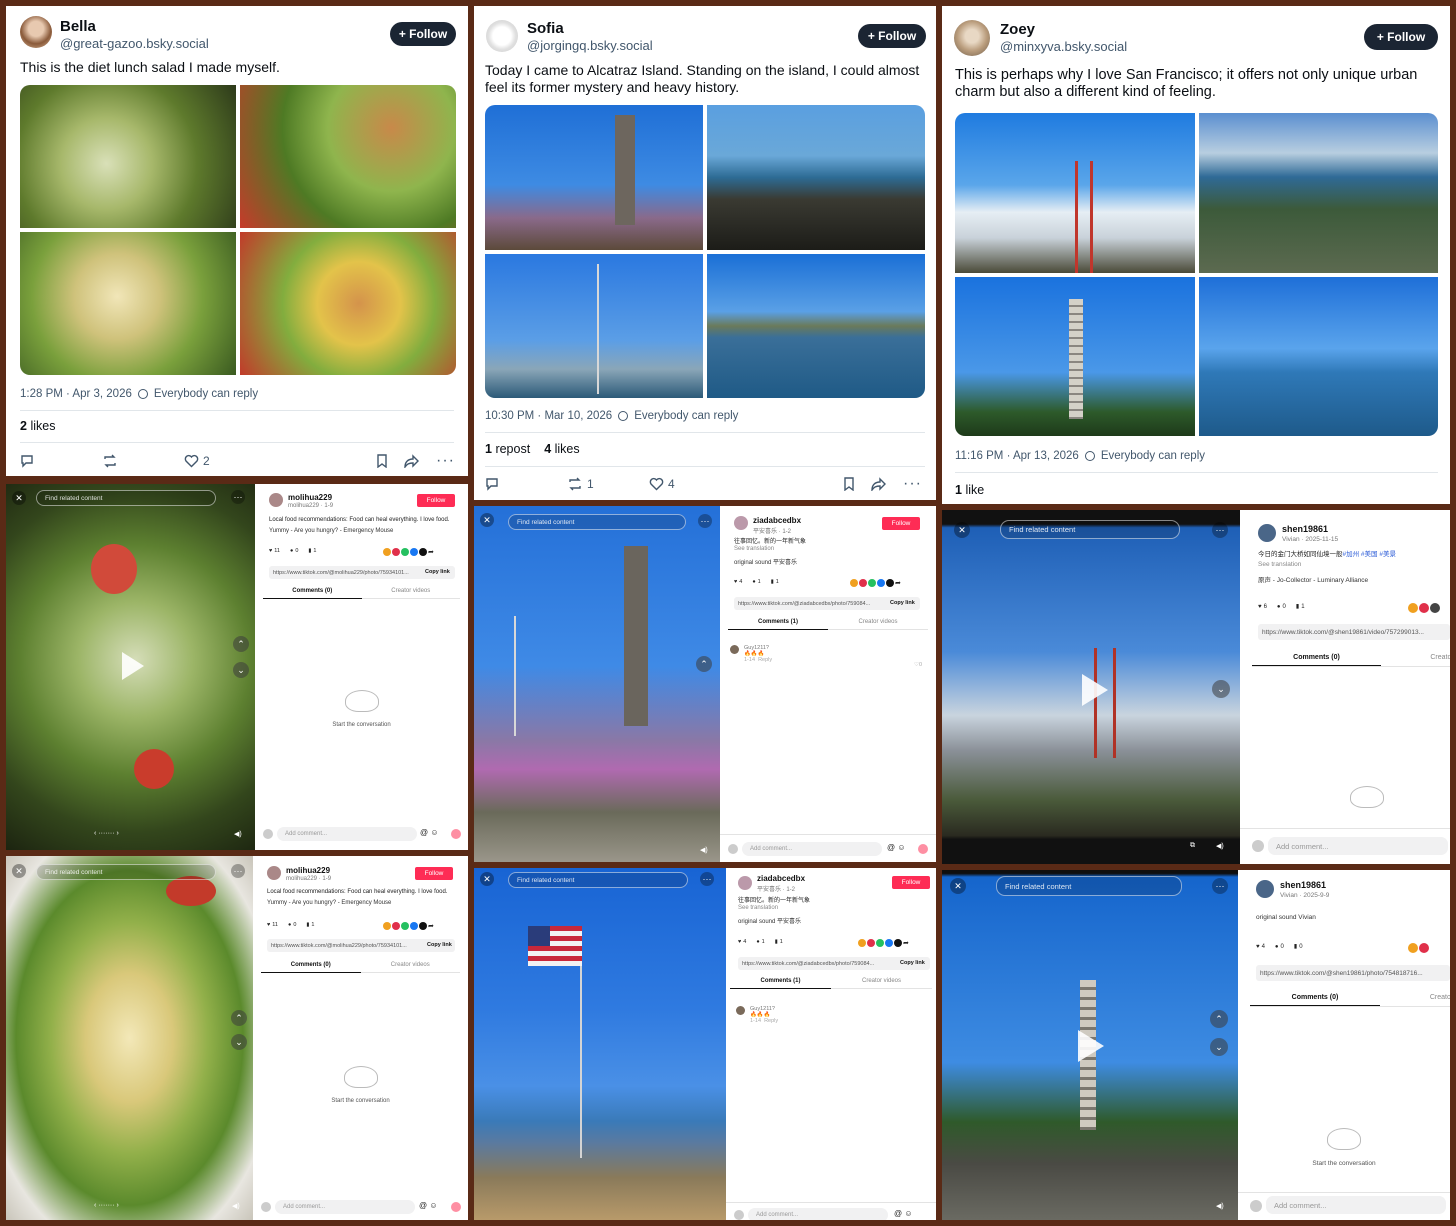  I want to click on post-timestamp: 10:30 PM · Mar 10, 2026, so click(548, 416).